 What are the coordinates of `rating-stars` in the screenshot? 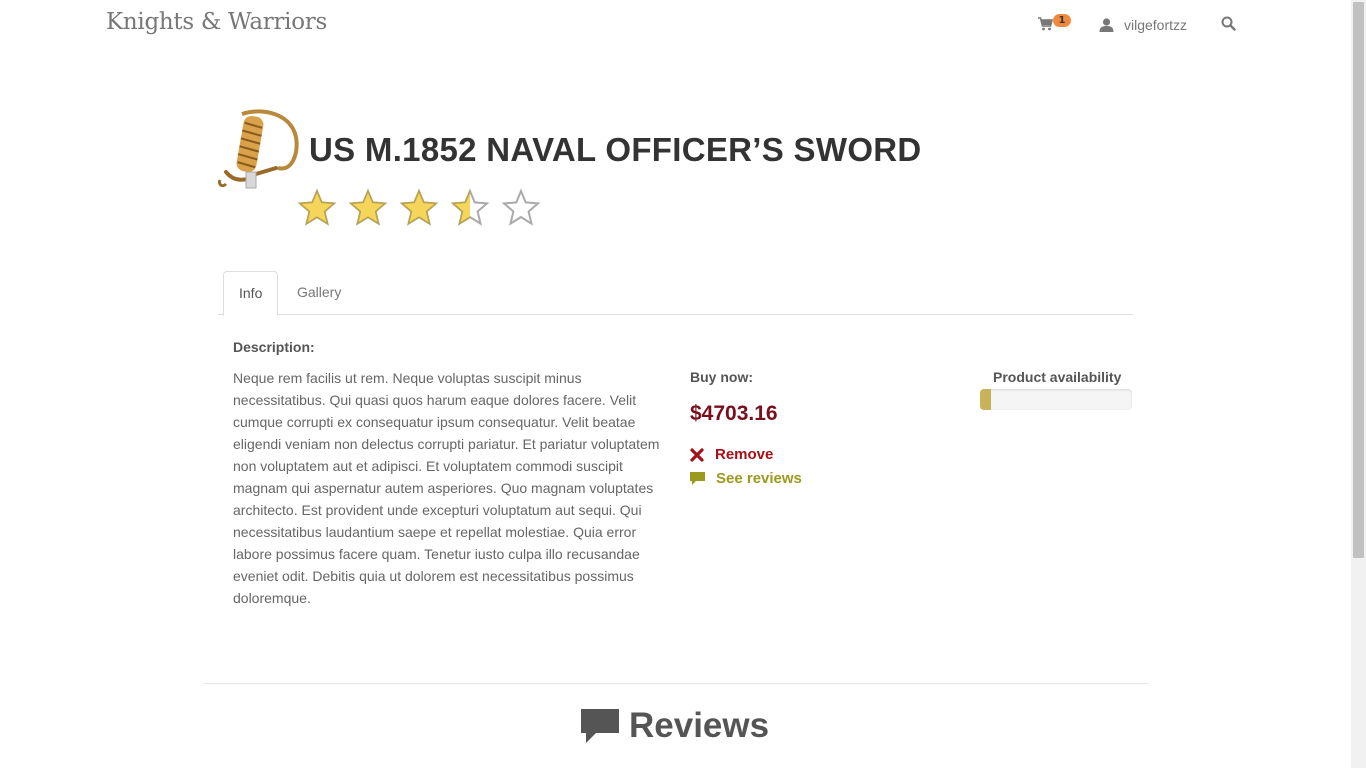 It's located at (424, 208).